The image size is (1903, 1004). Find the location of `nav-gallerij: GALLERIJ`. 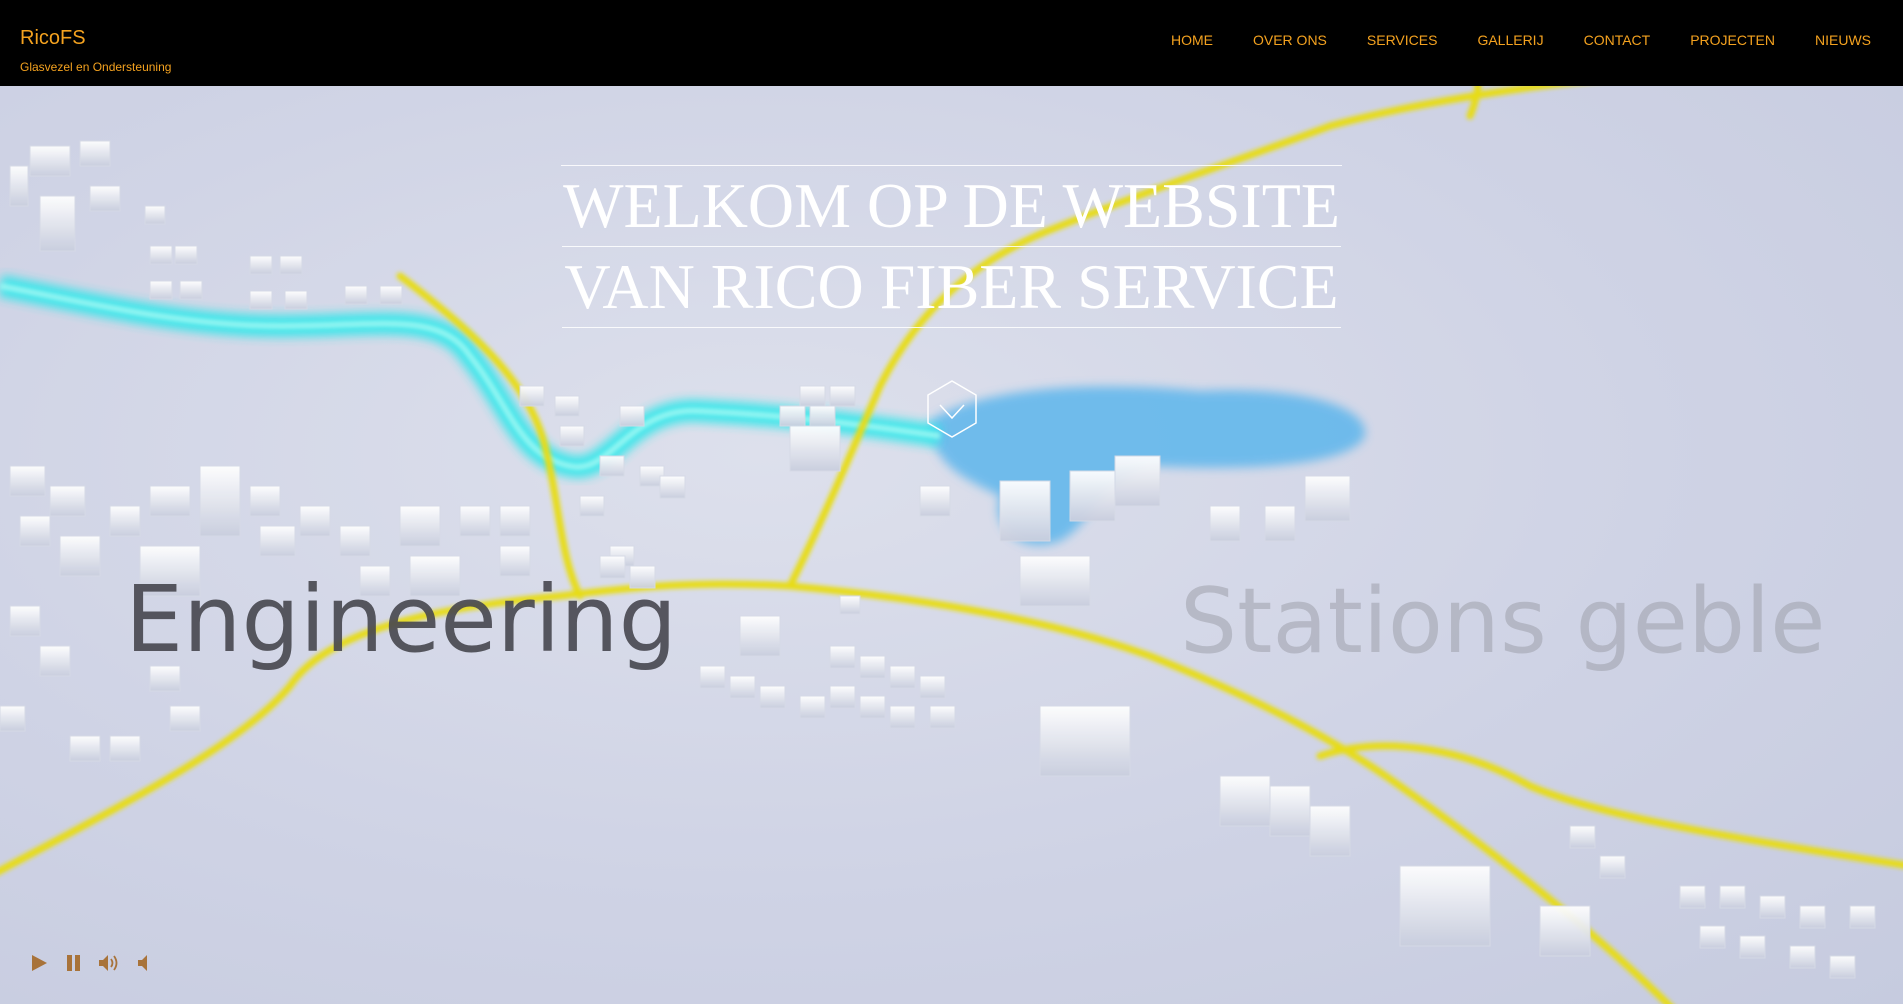

nav-gallerij: GALLERIJ is located at coordinates (1510, 40).